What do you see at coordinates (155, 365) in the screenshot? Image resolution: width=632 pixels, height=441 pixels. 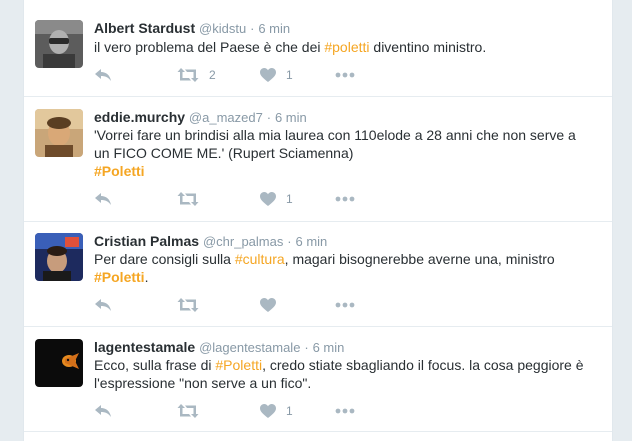 I see `text-segment: Ecco, sulla frase di` at bounding box center [155, 365].